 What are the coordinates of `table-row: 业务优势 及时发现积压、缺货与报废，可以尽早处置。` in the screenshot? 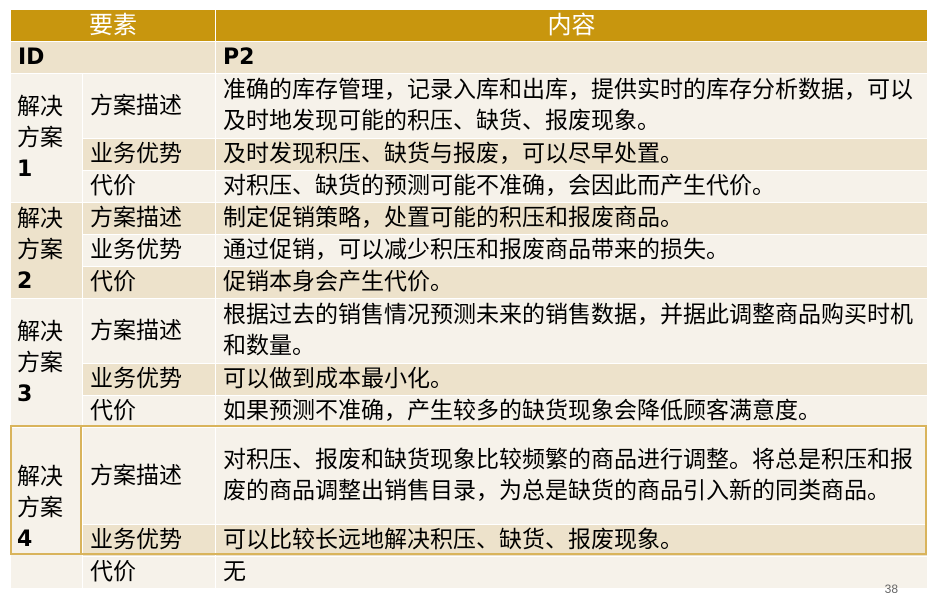 It's located at (469, 154).